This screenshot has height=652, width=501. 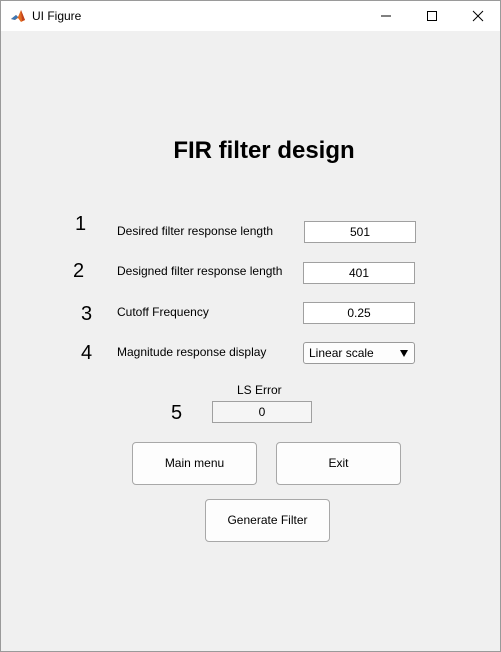 What do you see at coordinates (87, 314) in the screenshot?
I see `row-number-3: 3` at bounding box center [87, 314].